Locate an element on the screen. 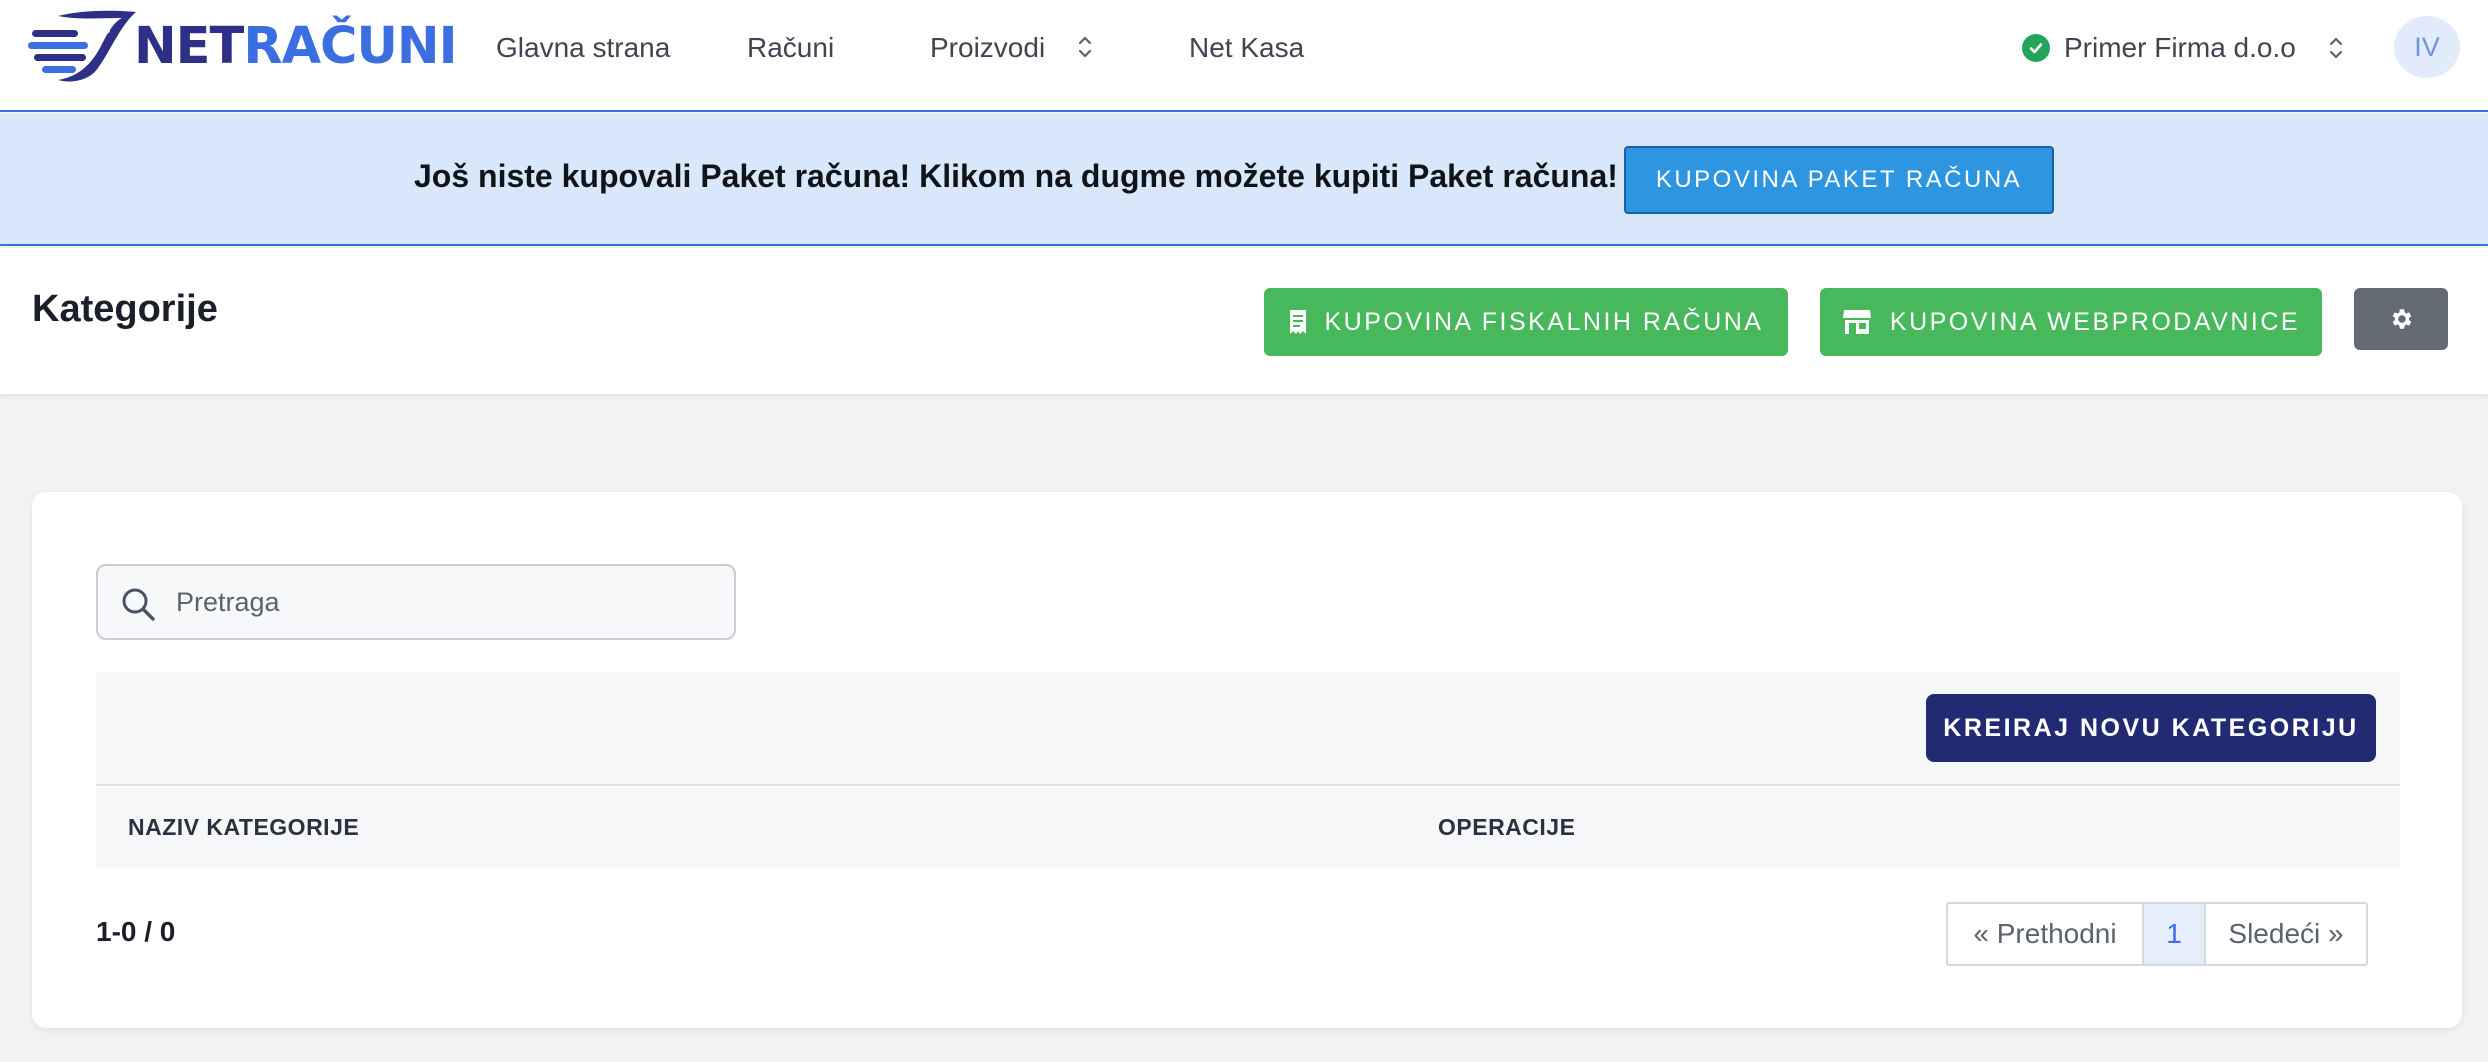  logo-text: NETRAČUNI is located at coordinates (296, 46).